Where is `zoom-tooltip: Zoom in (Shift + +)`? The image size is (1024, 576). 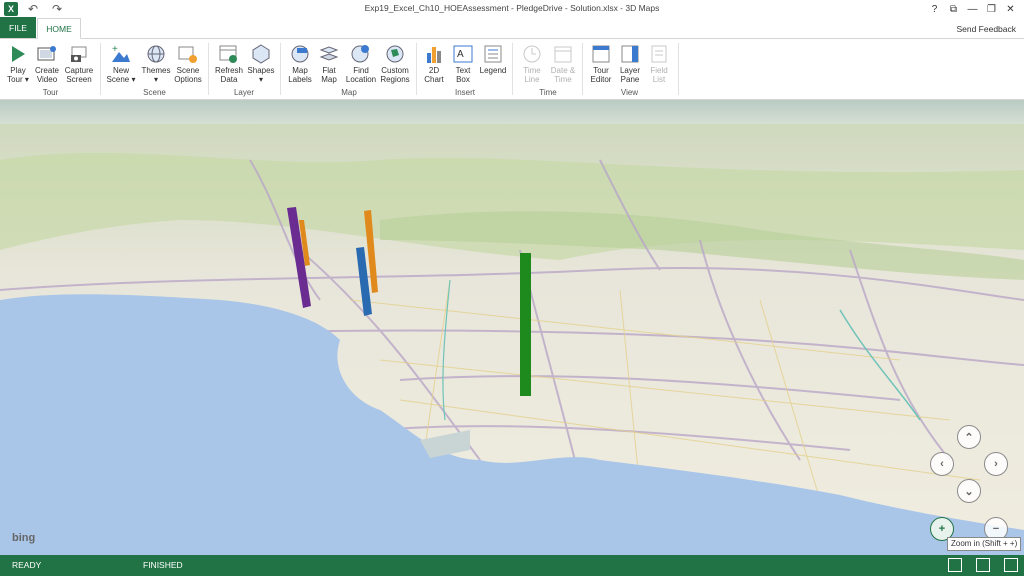
zoom-tooltip: Zoom in (Shift + +) is located at coordinates (984, 544).